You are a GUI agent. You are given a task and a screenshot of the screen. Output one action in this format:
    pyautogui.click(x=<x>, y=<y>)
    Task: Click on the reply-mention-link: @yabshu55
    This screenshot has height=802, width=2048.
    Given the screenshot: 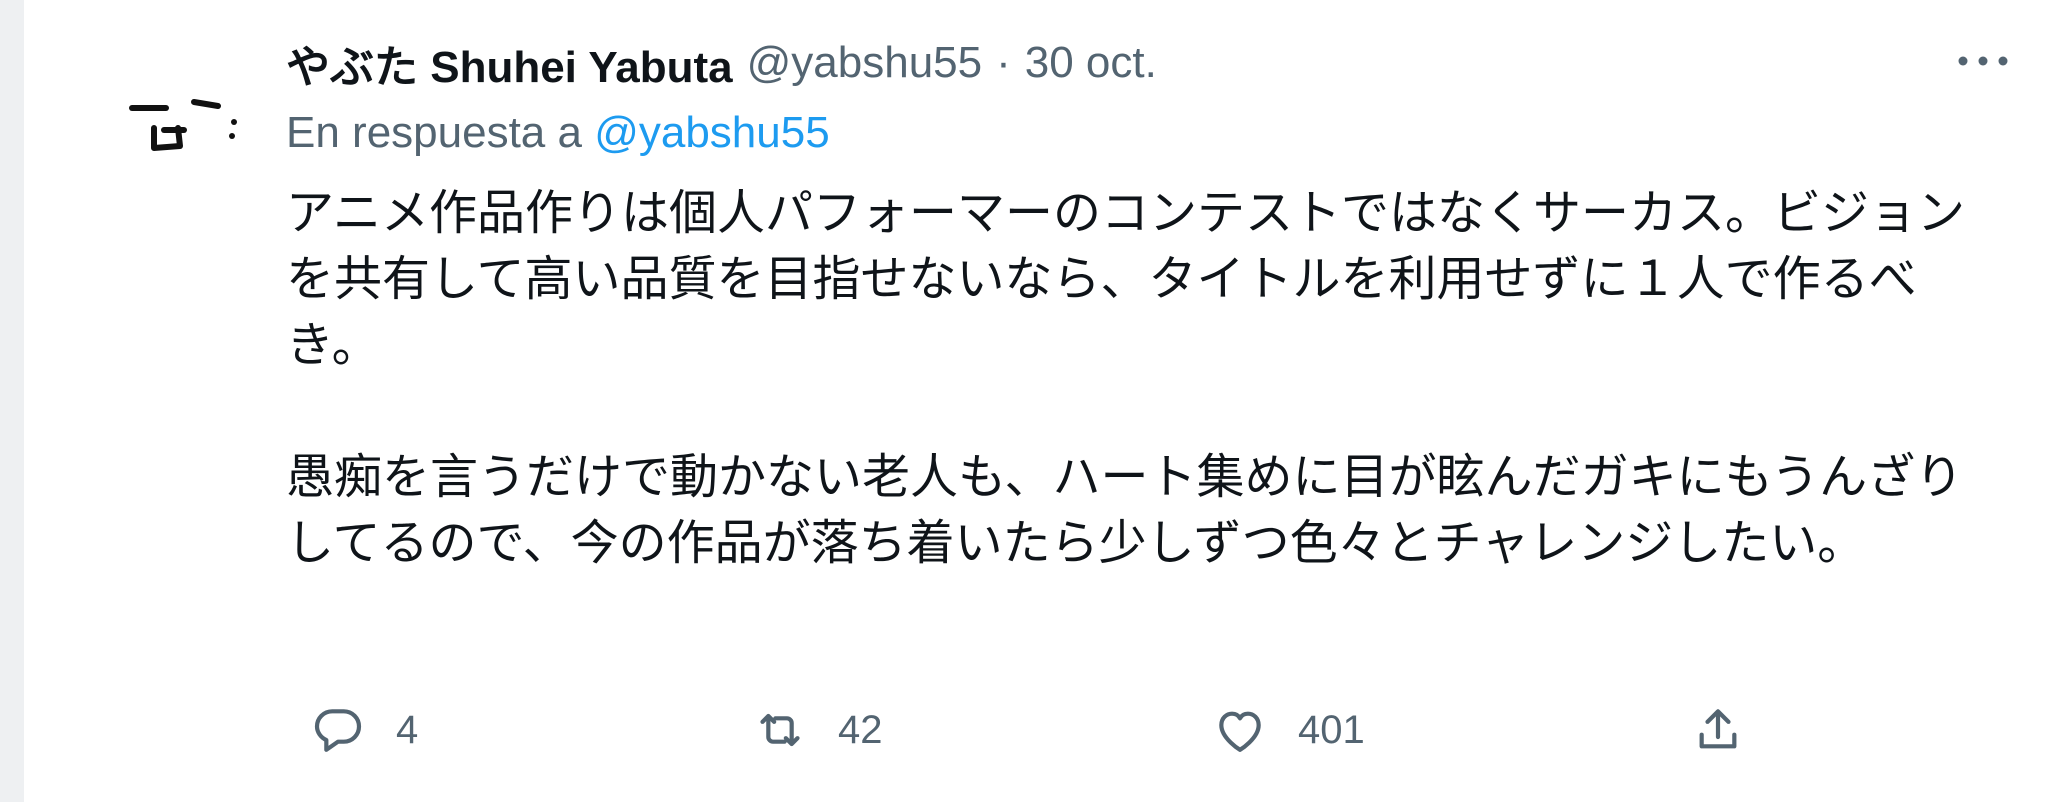 What is the action you would take?
    pyautogui.click(x=712, y=132)
    